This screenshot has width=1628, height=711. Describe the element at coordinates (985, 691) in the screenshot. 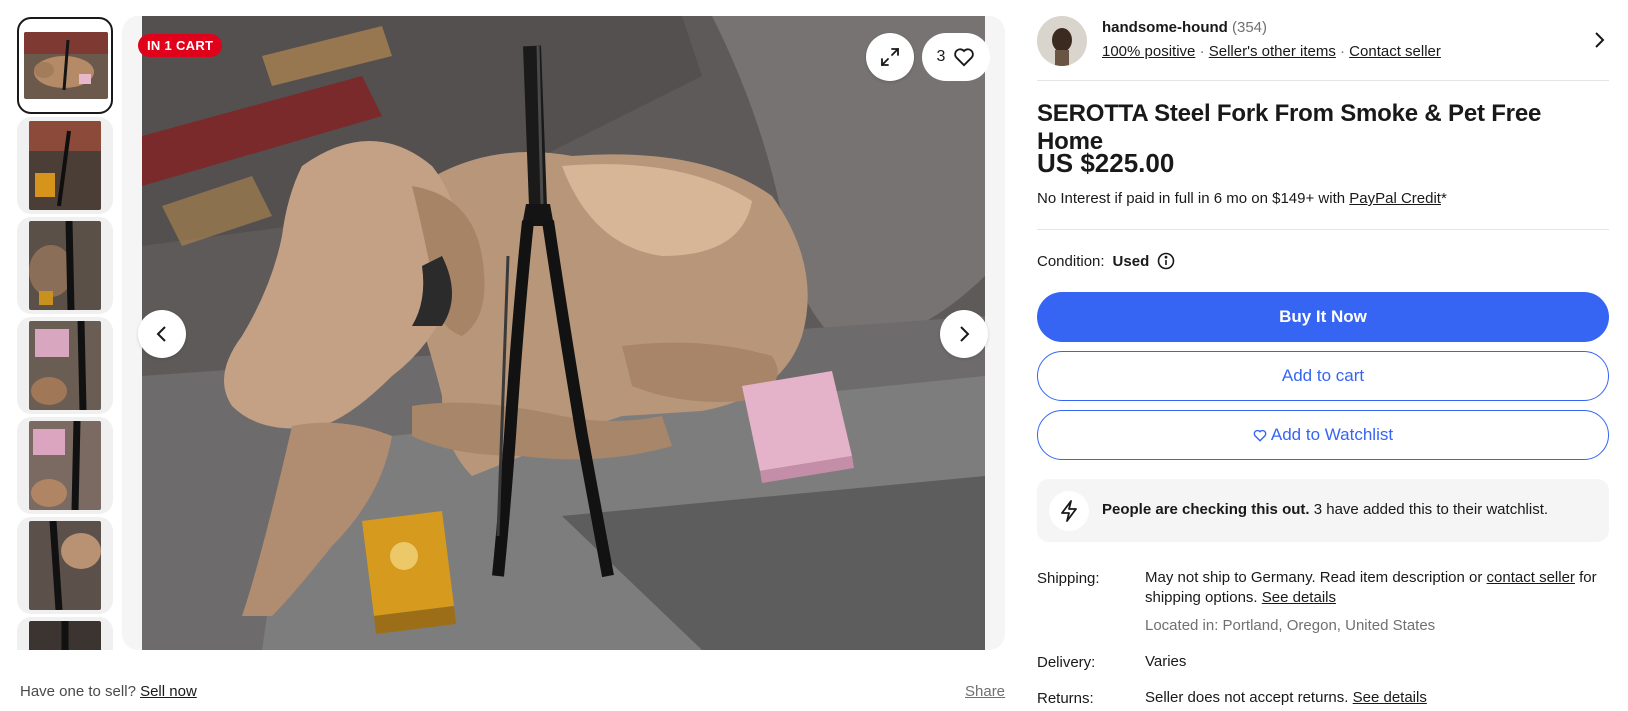

I see `share-link: Share` at that location.